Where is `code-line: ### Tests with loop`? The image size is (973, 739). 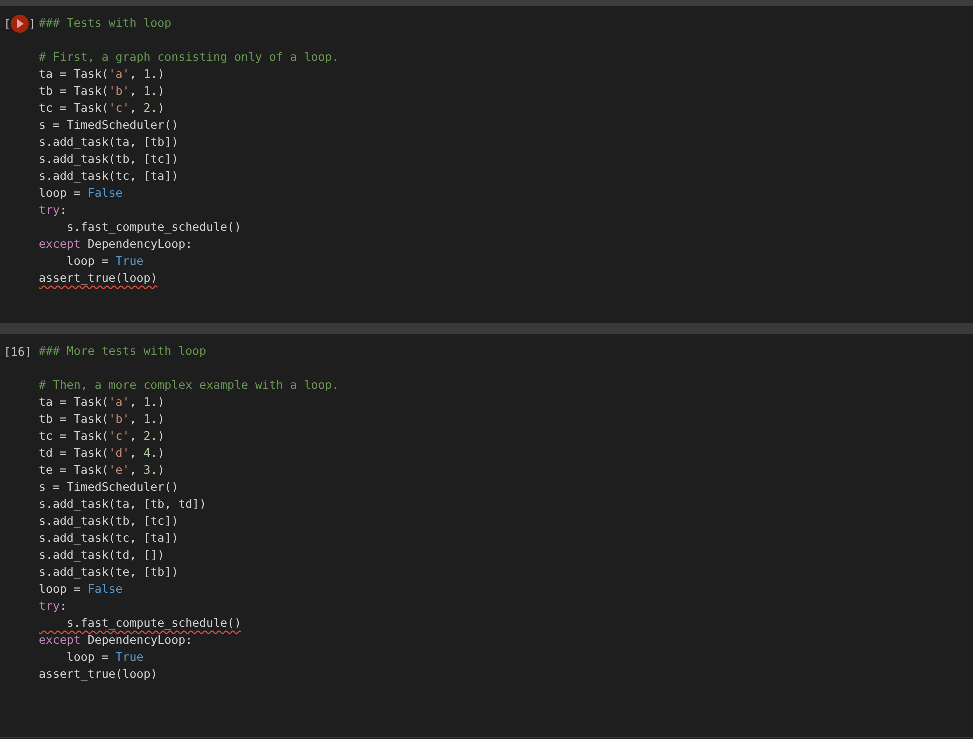
code-line: ### Tests with loop is located at coordinates (105, 23).